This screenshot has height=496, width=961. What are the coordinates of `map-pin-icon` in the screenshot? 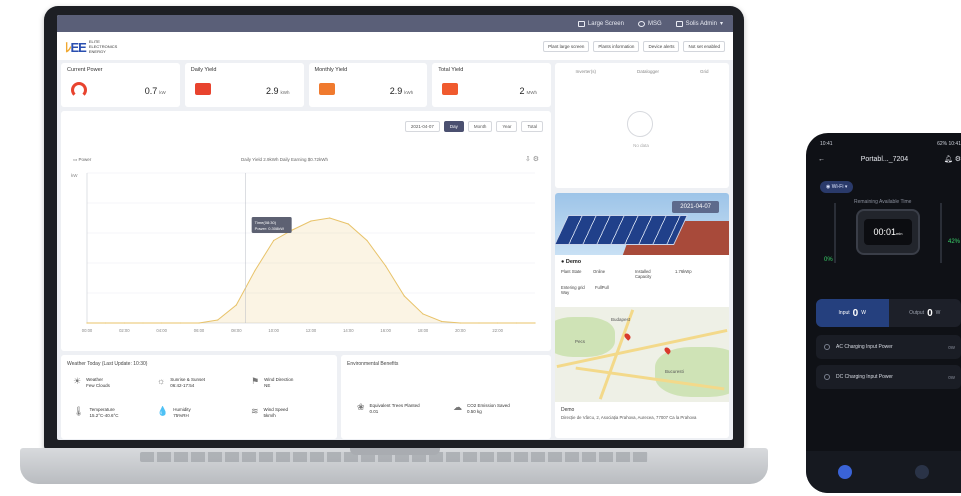 It's located at (627, 336).